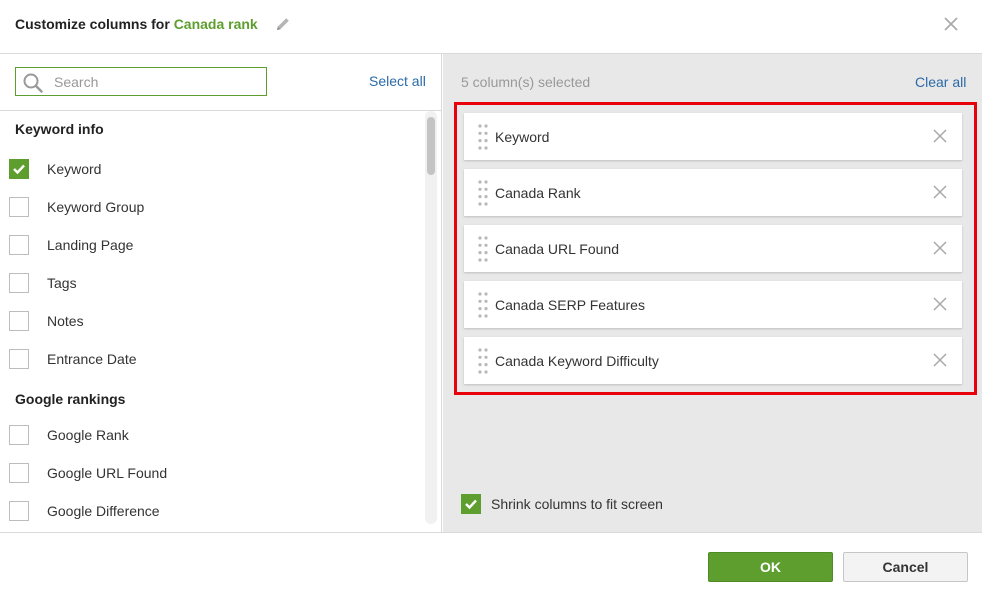 This screenshot has height=589, width=982. What do you see at coordinates (526, 82) in the screenshot?
I see `selected-count: 5 column(s) selected` at bounding box center [526, 82].